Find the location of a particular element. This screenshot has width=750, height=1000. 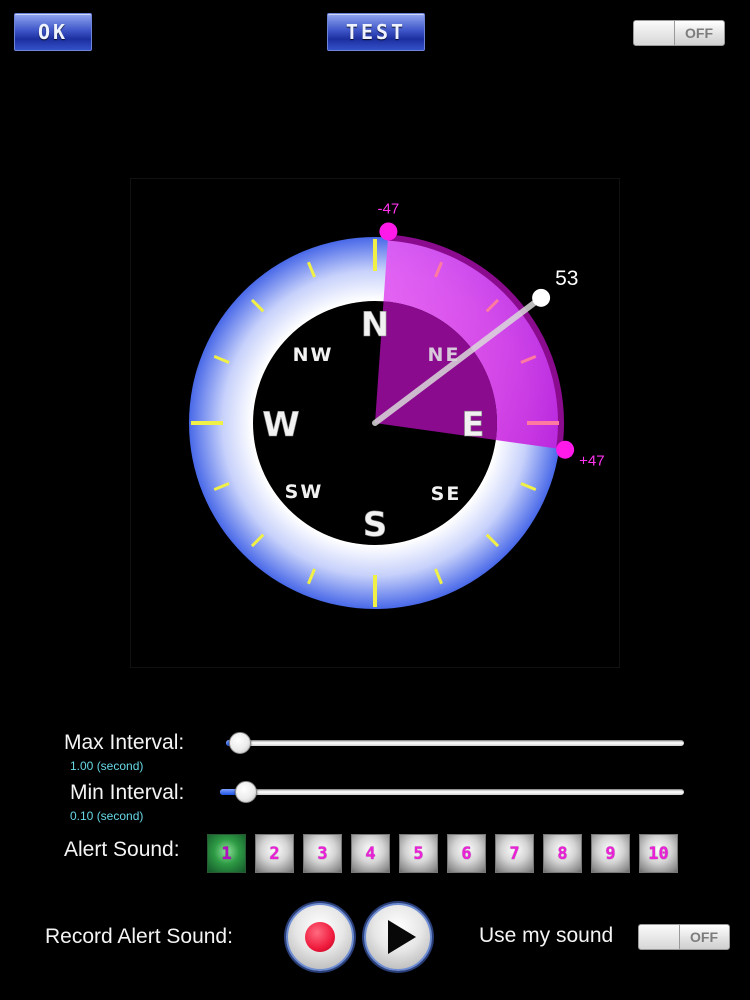

alert-sound-option: 6 is located at coordinates (466, 853).